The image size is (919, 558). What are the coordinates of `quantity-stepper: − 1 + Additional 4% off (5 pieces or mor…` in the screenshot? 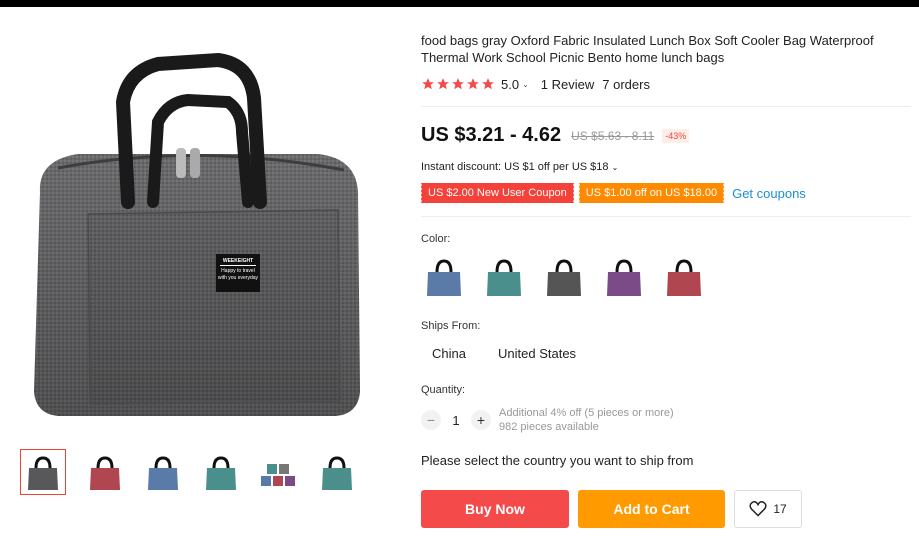 It's located at (547, 420).